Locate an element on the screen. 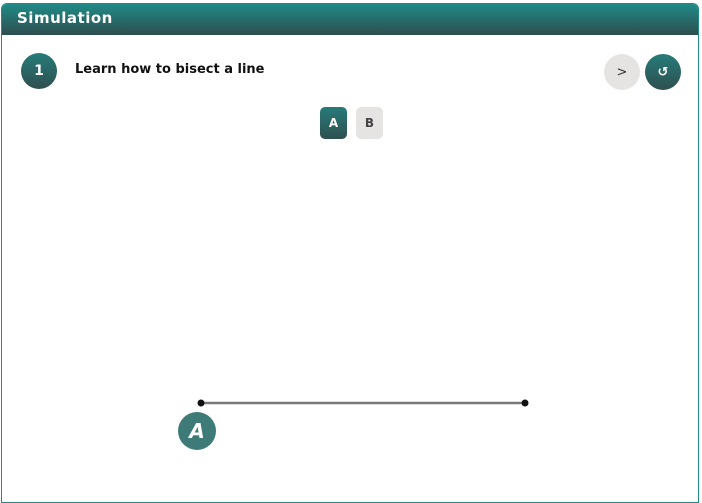 This screenshot has height=503, width=702. point-a-text: A is located at coordinates (197, 431).